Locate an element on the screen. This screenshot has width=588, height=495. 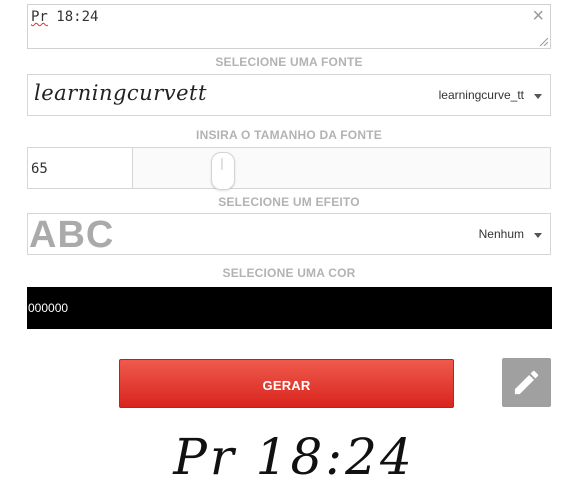
resize-grip-icon is located at coordinates (544, 42).